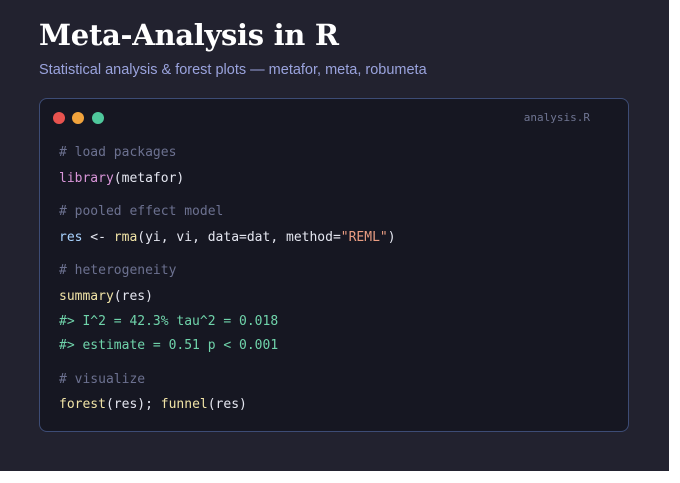 The width and height of the screenshot is (680, 483). What do you see at coordinates (391, 237) in the screenshot?
I see `code-paren: )` at bounding box center [391, 237].